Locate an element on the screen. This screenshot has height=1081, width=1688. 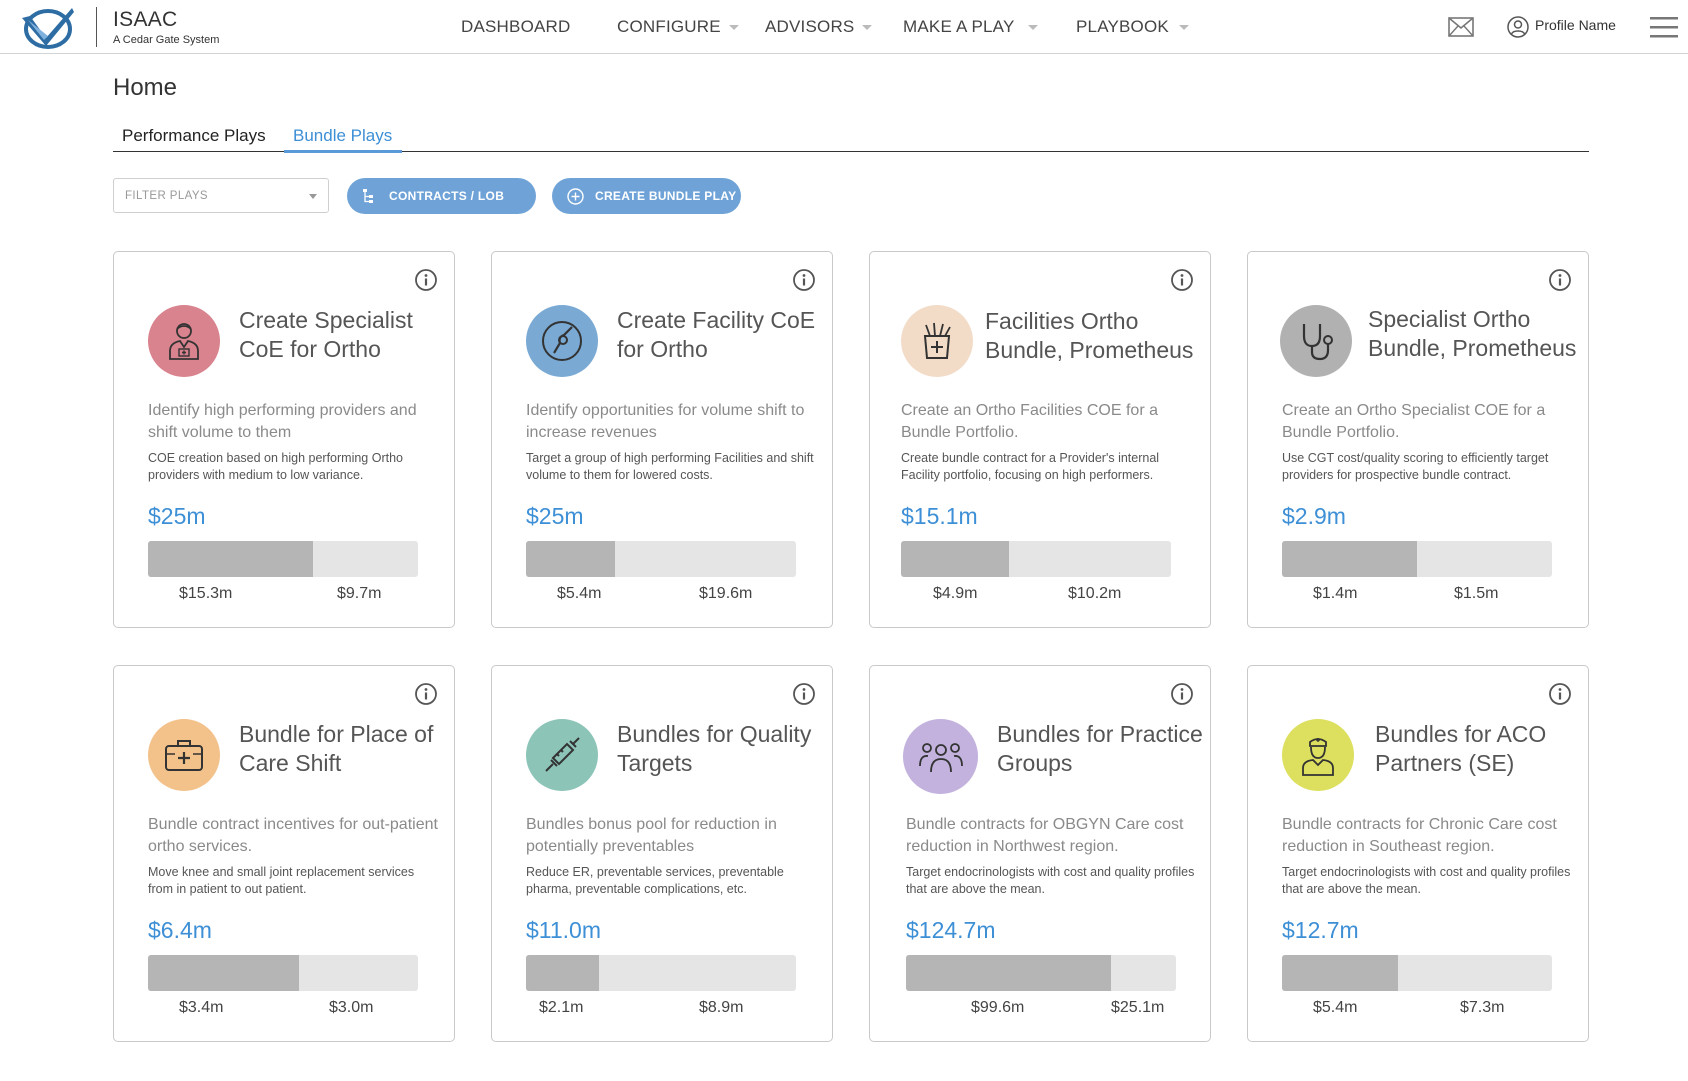
bar-right-value: $7.3m is located at coordinates (1482, 1007).